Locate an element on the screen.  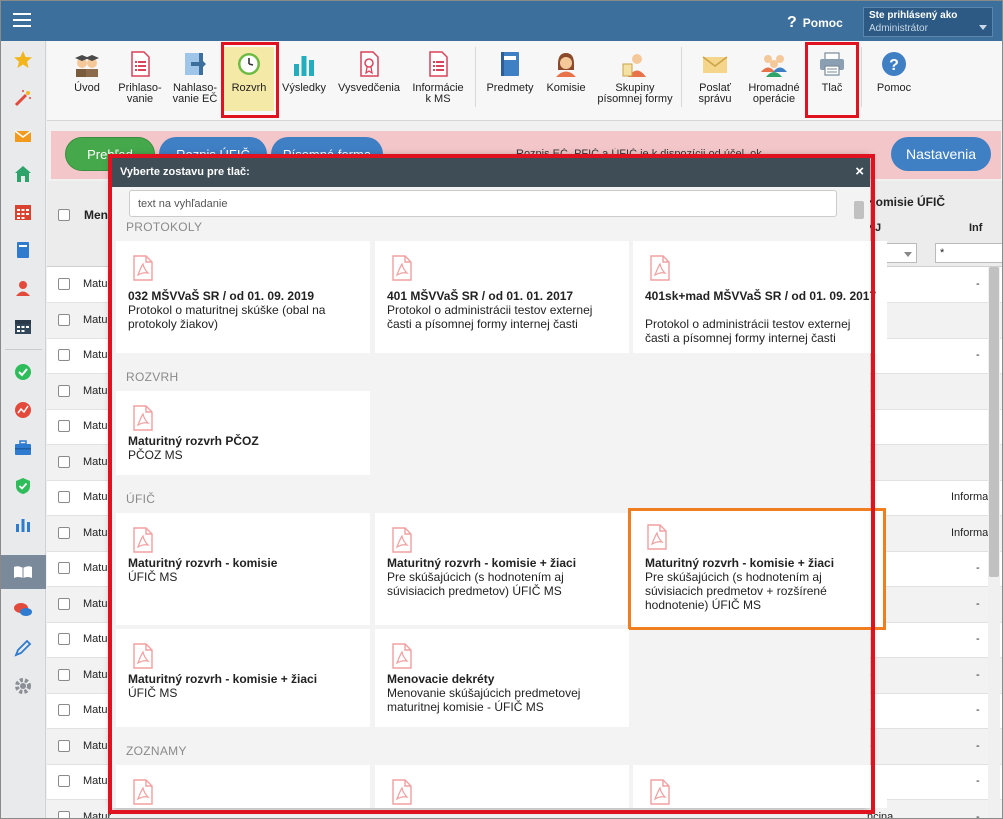
toolbar-hromadne-operacie: Hromadné operácie is located at coordinates (774, 79).